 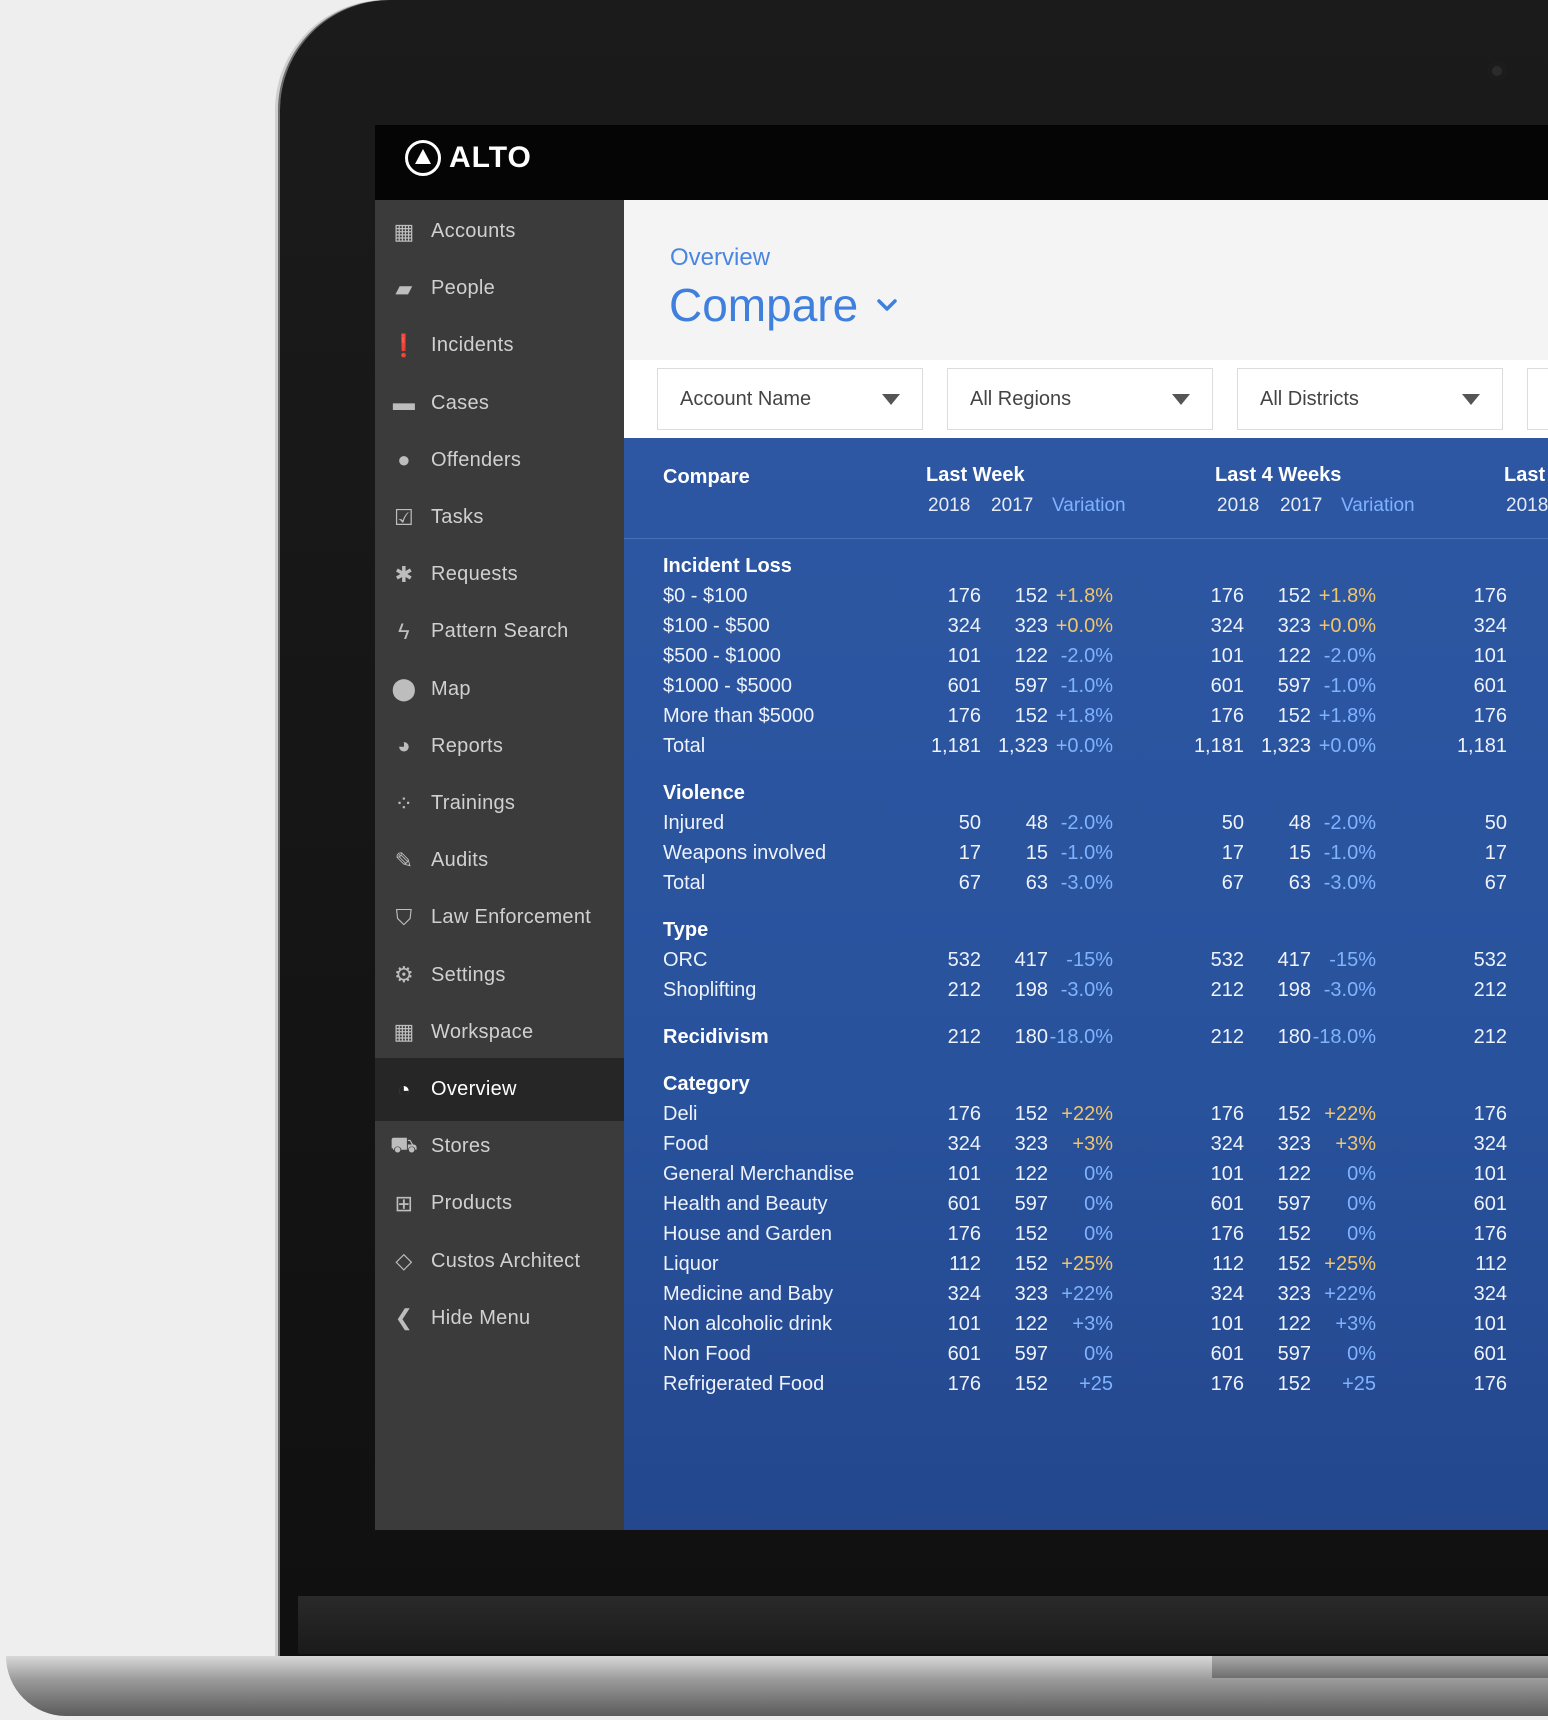 I want to click on year-header: 2017, so click(x=1301, y=505).